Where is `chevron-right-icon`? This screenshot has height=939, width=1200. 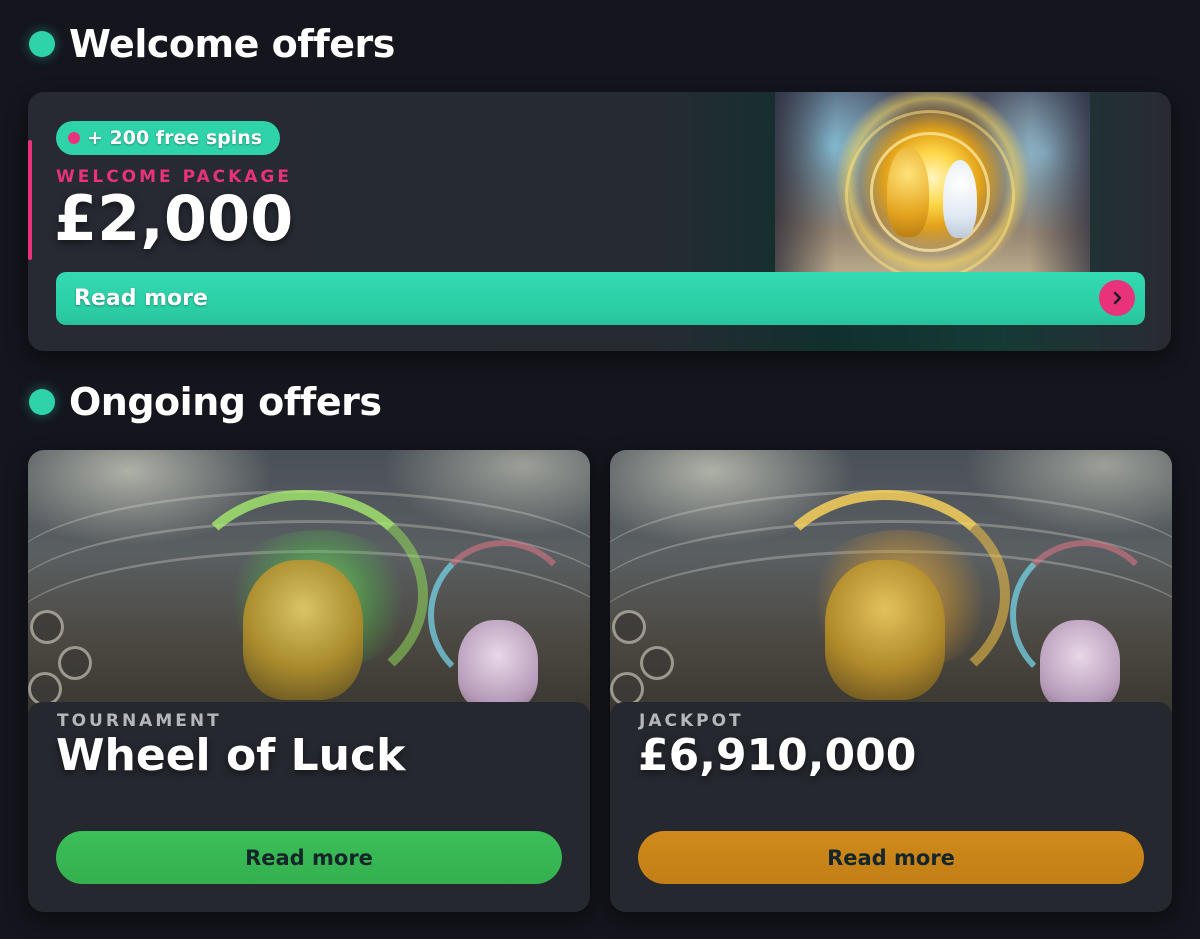 chevron-right-icon is located at coordinates (1117, 298).